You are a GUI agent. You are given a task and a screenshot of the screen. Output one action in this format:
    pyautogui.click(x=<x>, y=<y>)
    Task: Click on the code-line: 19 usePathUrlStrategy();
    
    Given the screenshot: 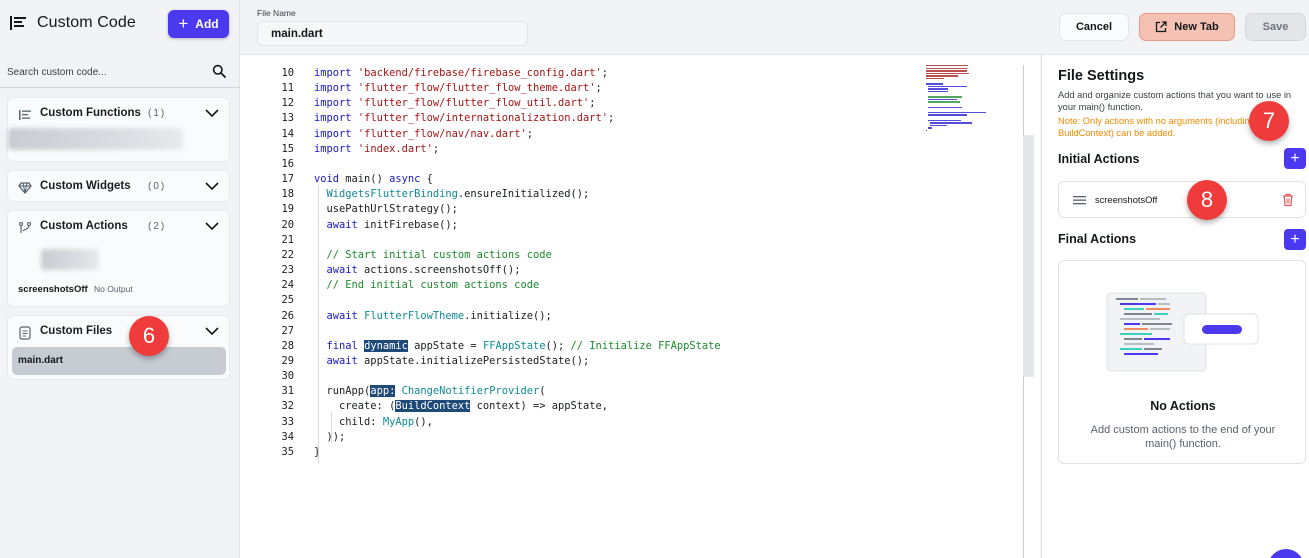 What is the action you would take?
    pyautogui.click(x=580, y=209)
    